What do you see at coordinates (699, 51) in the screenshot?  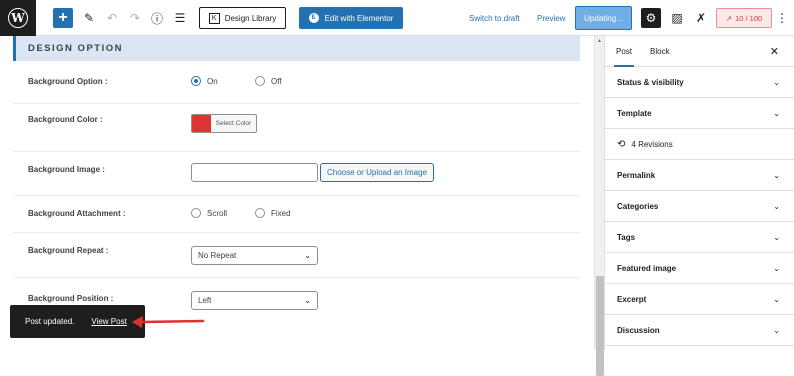 I see `sidebar-tabs: Post Block ✕` at bounding box center [699, 51].